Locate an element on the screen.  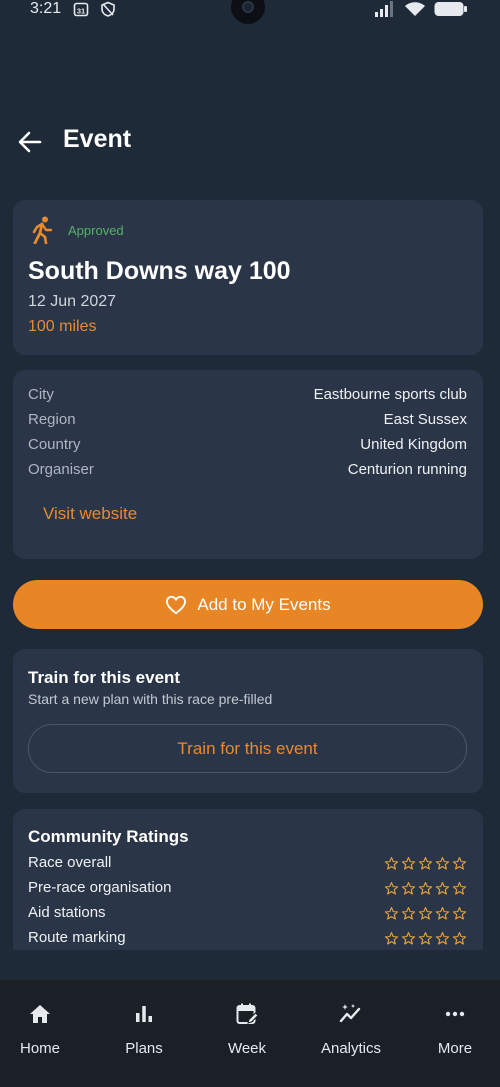
detail-value: Centurion running is located at coordinates (407, 469).